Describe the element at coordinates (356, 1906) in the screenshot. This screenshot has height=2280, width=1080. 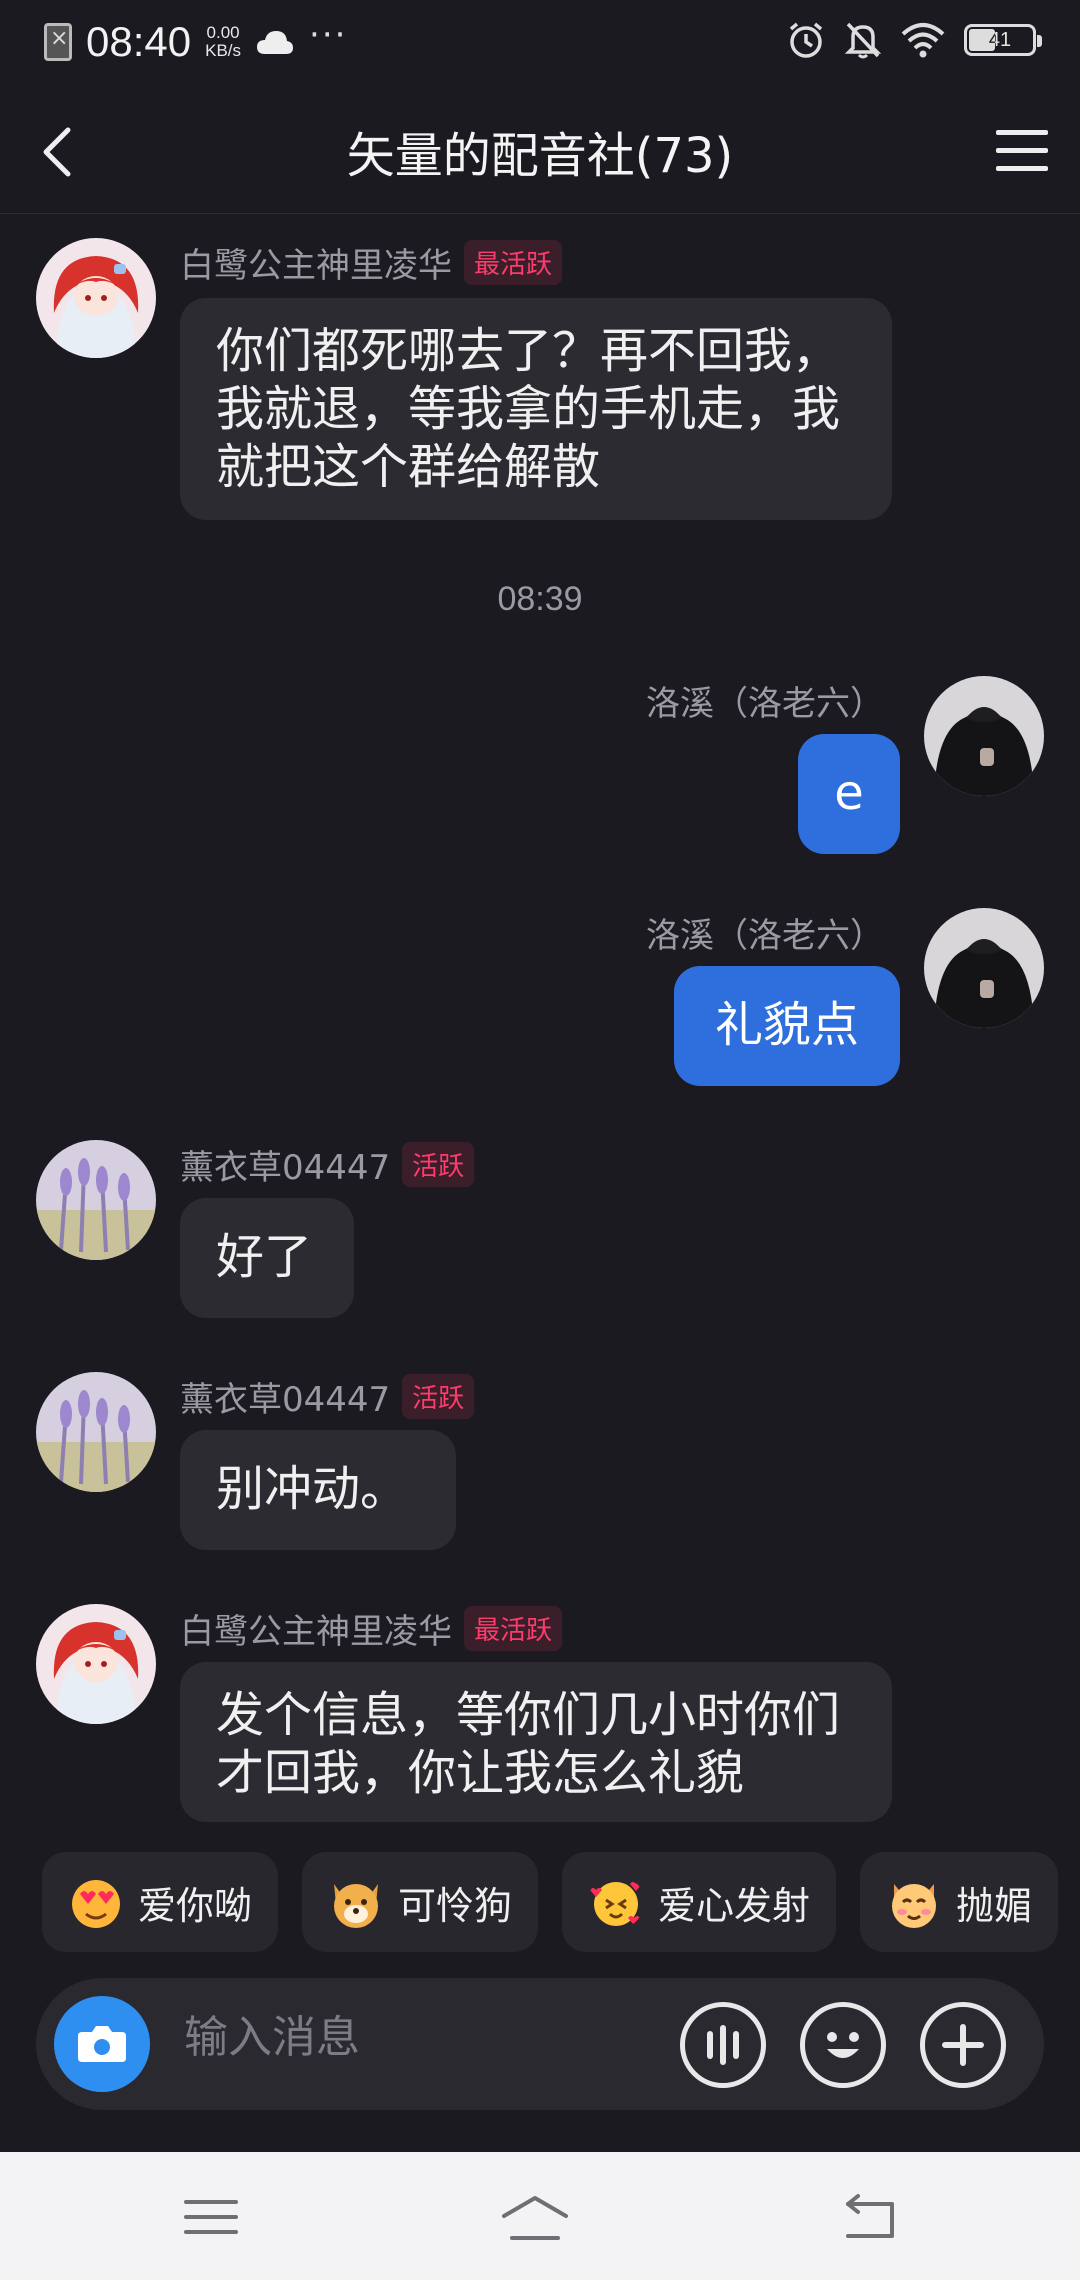
I see `puppy-emoji-icon` at that location.